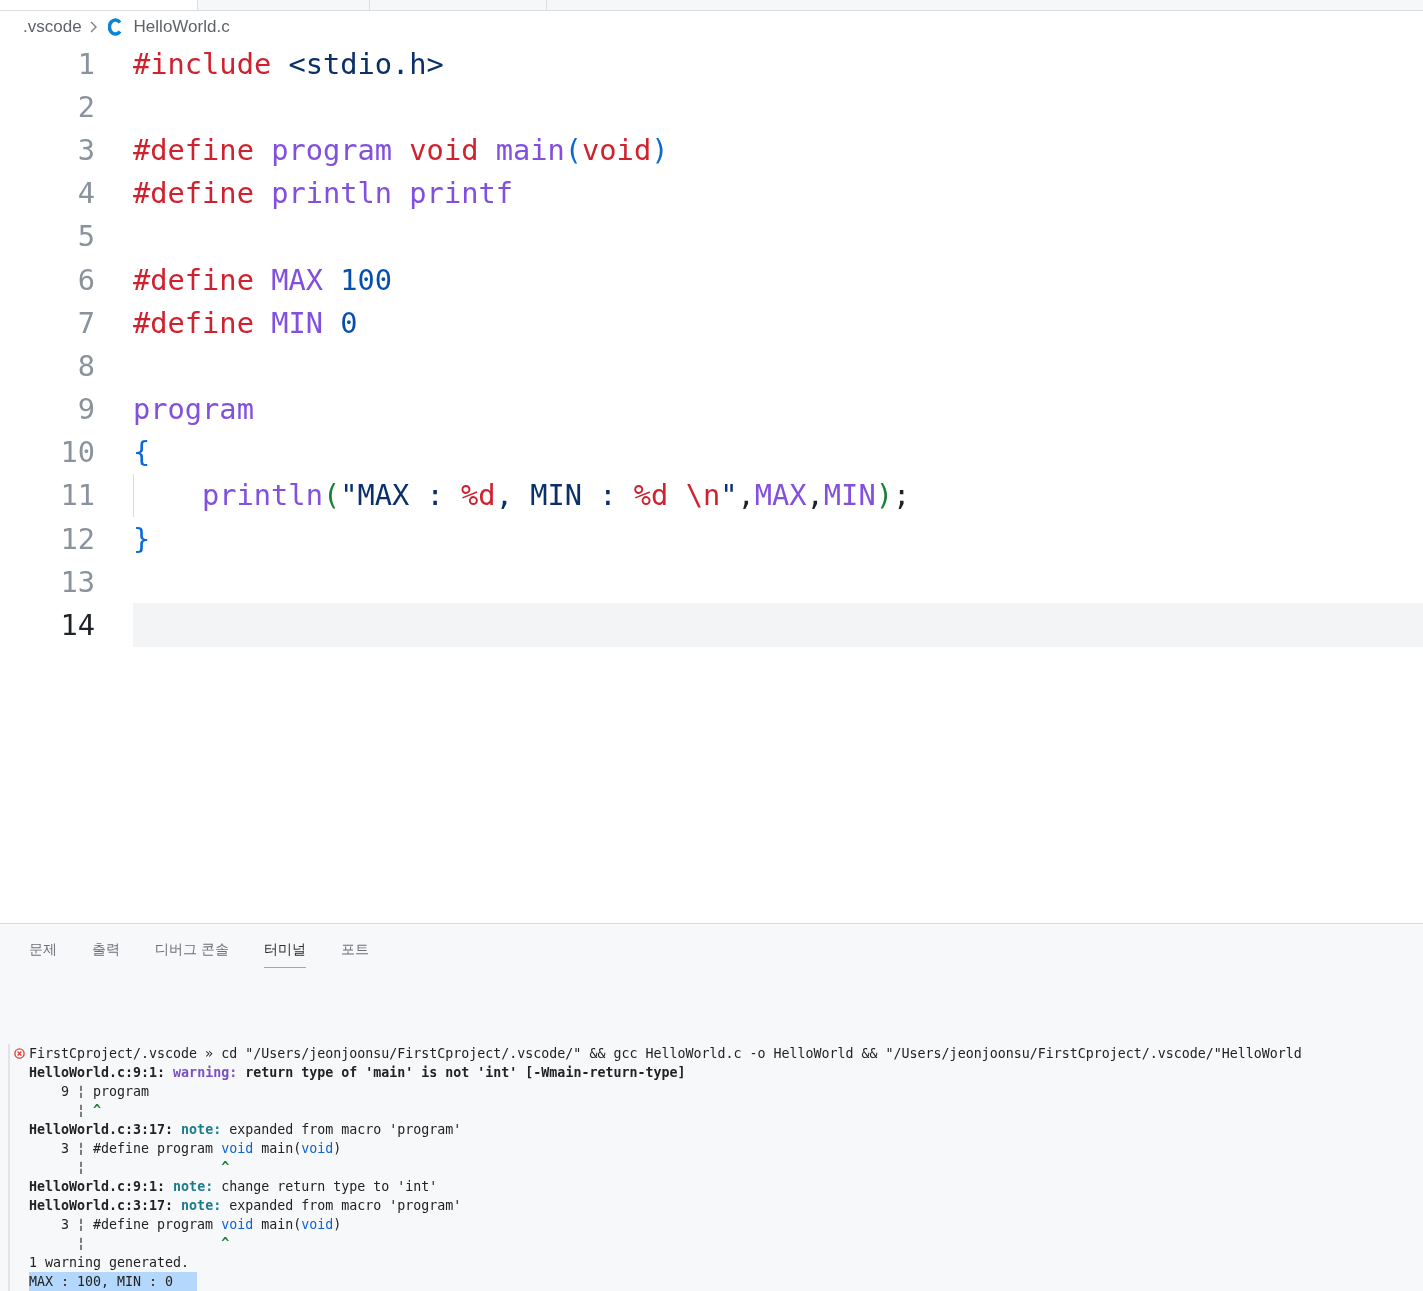  I want to click on code-line: println("MAX : %d, MIN : %d \n",MAX,MIN);, so click(556, 495).